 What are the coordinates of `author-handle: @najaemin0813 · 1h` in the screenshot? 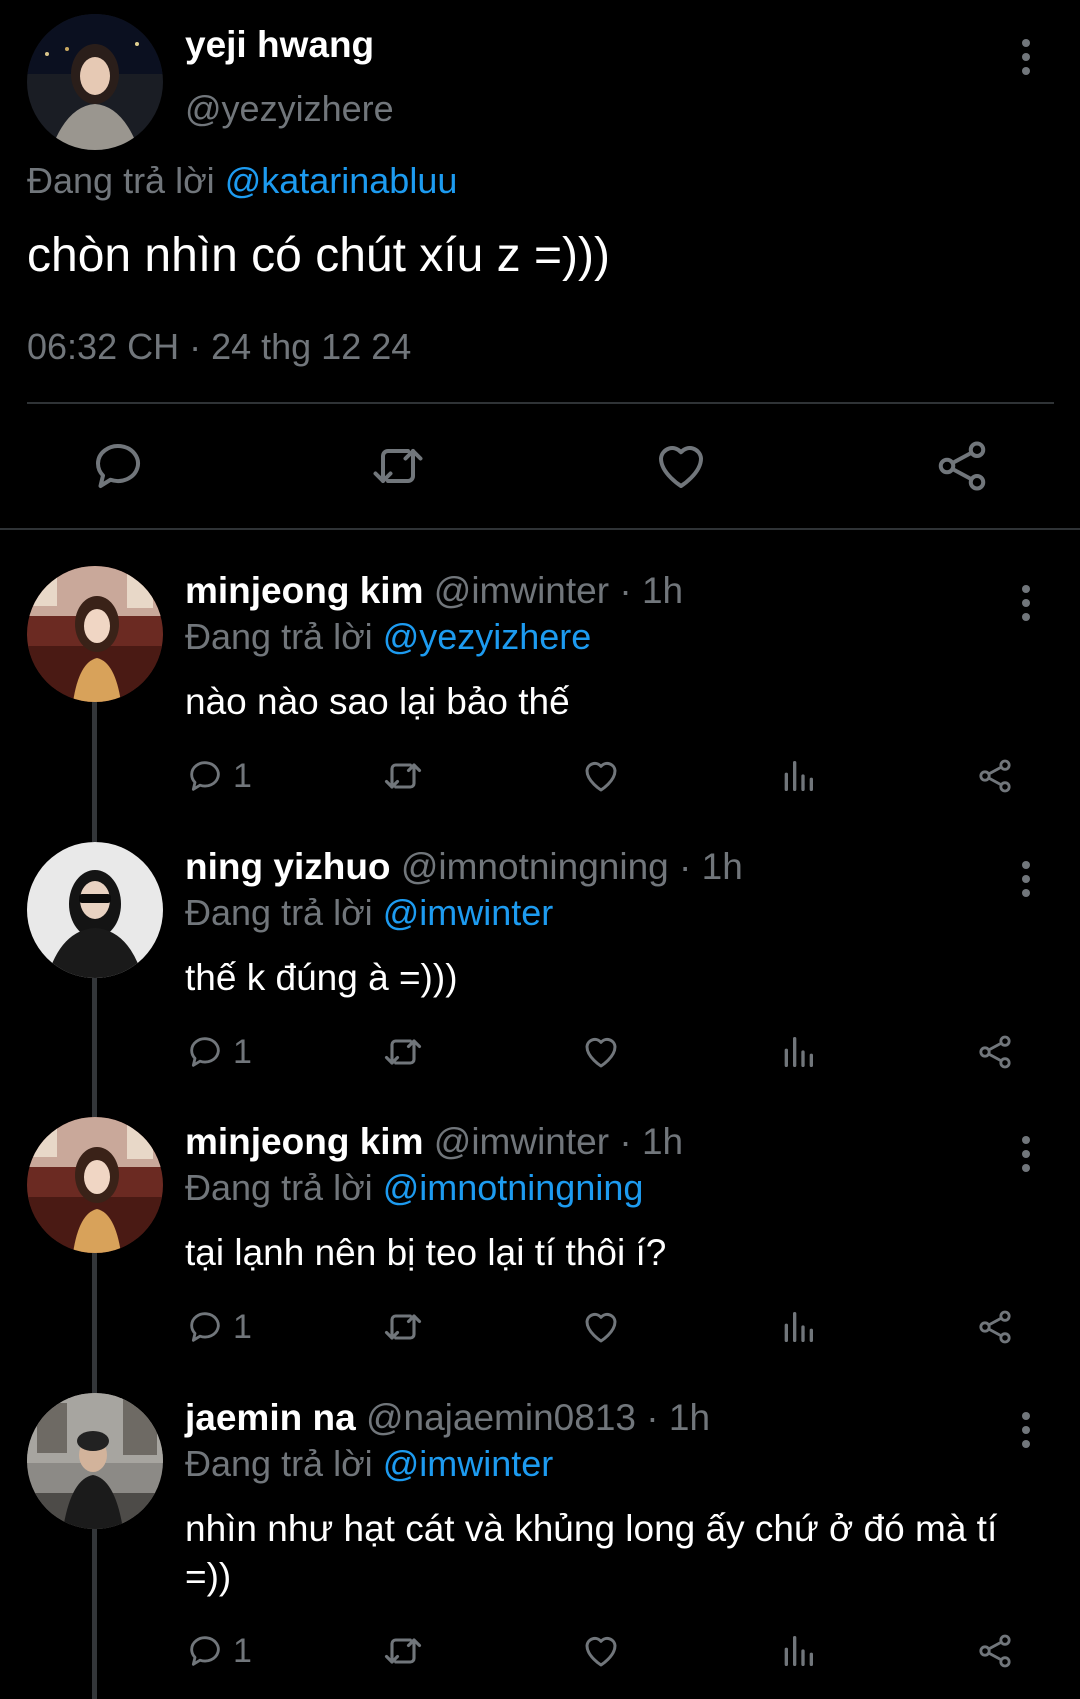 It's located at (538, 1417).